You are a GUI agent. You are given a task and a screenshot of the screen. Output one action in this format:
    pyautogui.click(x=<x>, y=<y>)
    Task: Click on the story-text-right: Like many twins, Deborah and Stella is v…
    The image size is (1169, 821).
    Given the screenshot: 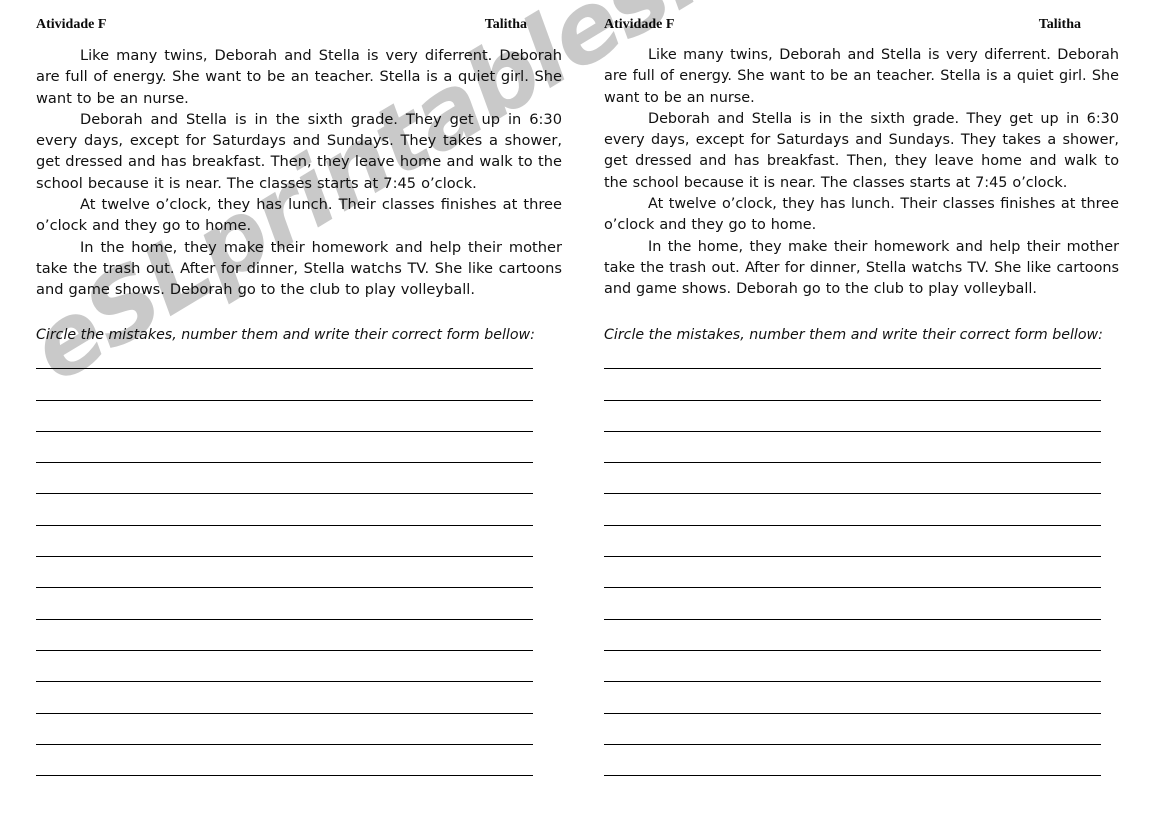 What is the action you would take?
    pyautogui.click(x=861, y=173)
    